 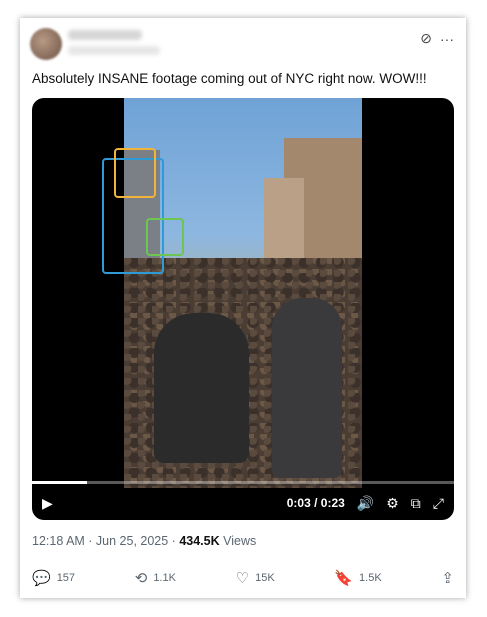 I want to click on tweet-meta: 12:18 AM · Jun 25, 2025 · 434.5K Views, so click(x=144, y=541).